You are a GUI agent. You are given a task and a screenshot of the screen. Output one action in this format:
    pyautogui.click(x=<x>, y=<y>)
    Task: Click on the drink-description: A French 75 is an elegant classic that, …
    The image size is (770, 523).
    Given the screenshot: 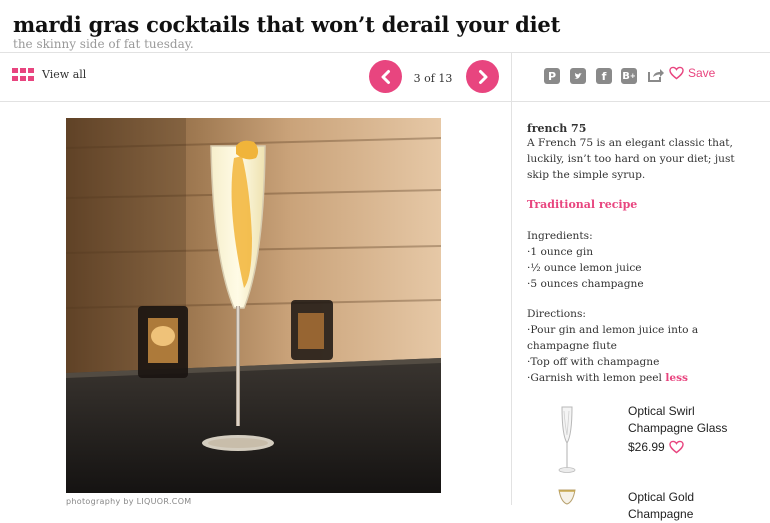 What is the action you would take?
    pyautogui.click(x=631, y=159)
    